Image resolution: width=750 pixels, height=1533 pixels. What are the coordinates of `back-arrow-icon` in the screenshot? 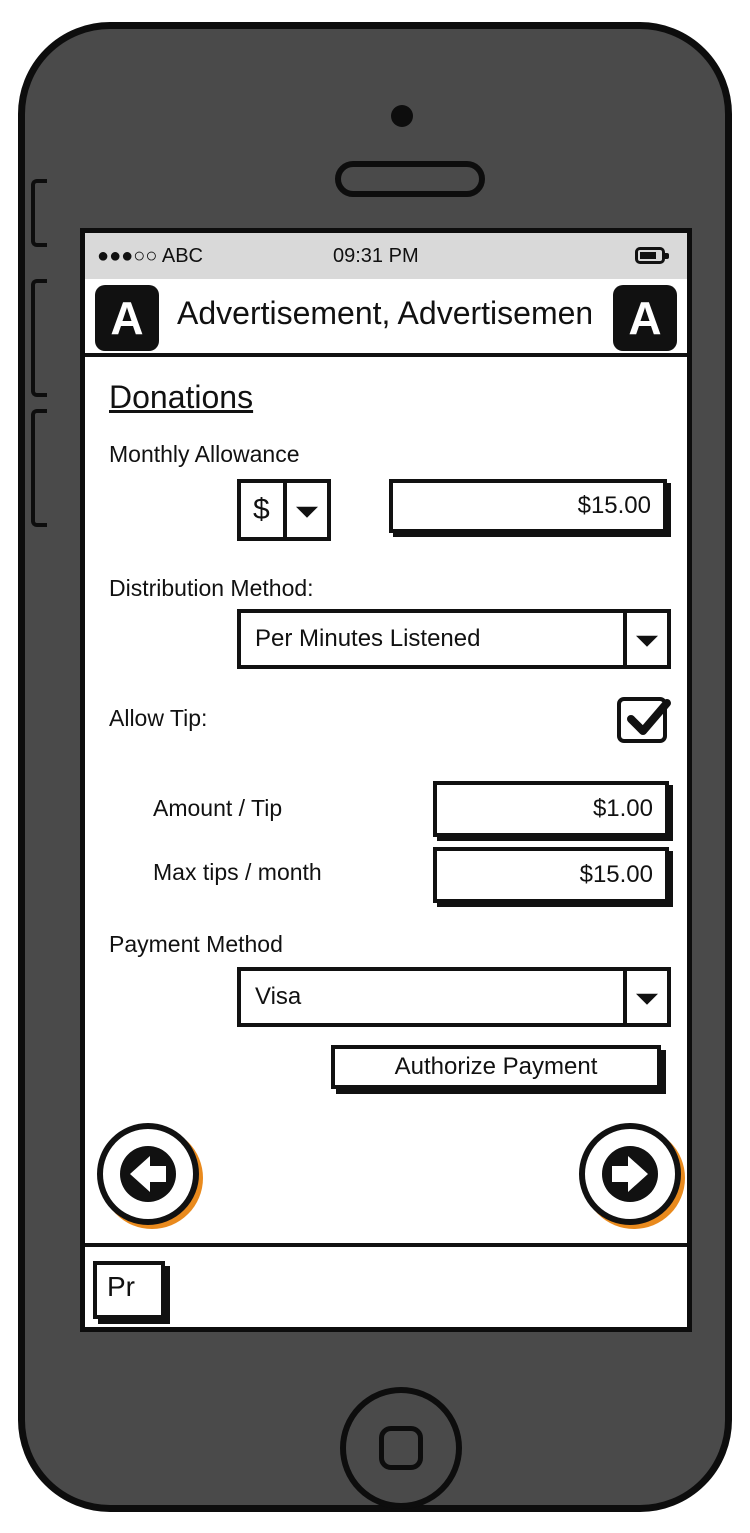 It's located at (148, 1174).